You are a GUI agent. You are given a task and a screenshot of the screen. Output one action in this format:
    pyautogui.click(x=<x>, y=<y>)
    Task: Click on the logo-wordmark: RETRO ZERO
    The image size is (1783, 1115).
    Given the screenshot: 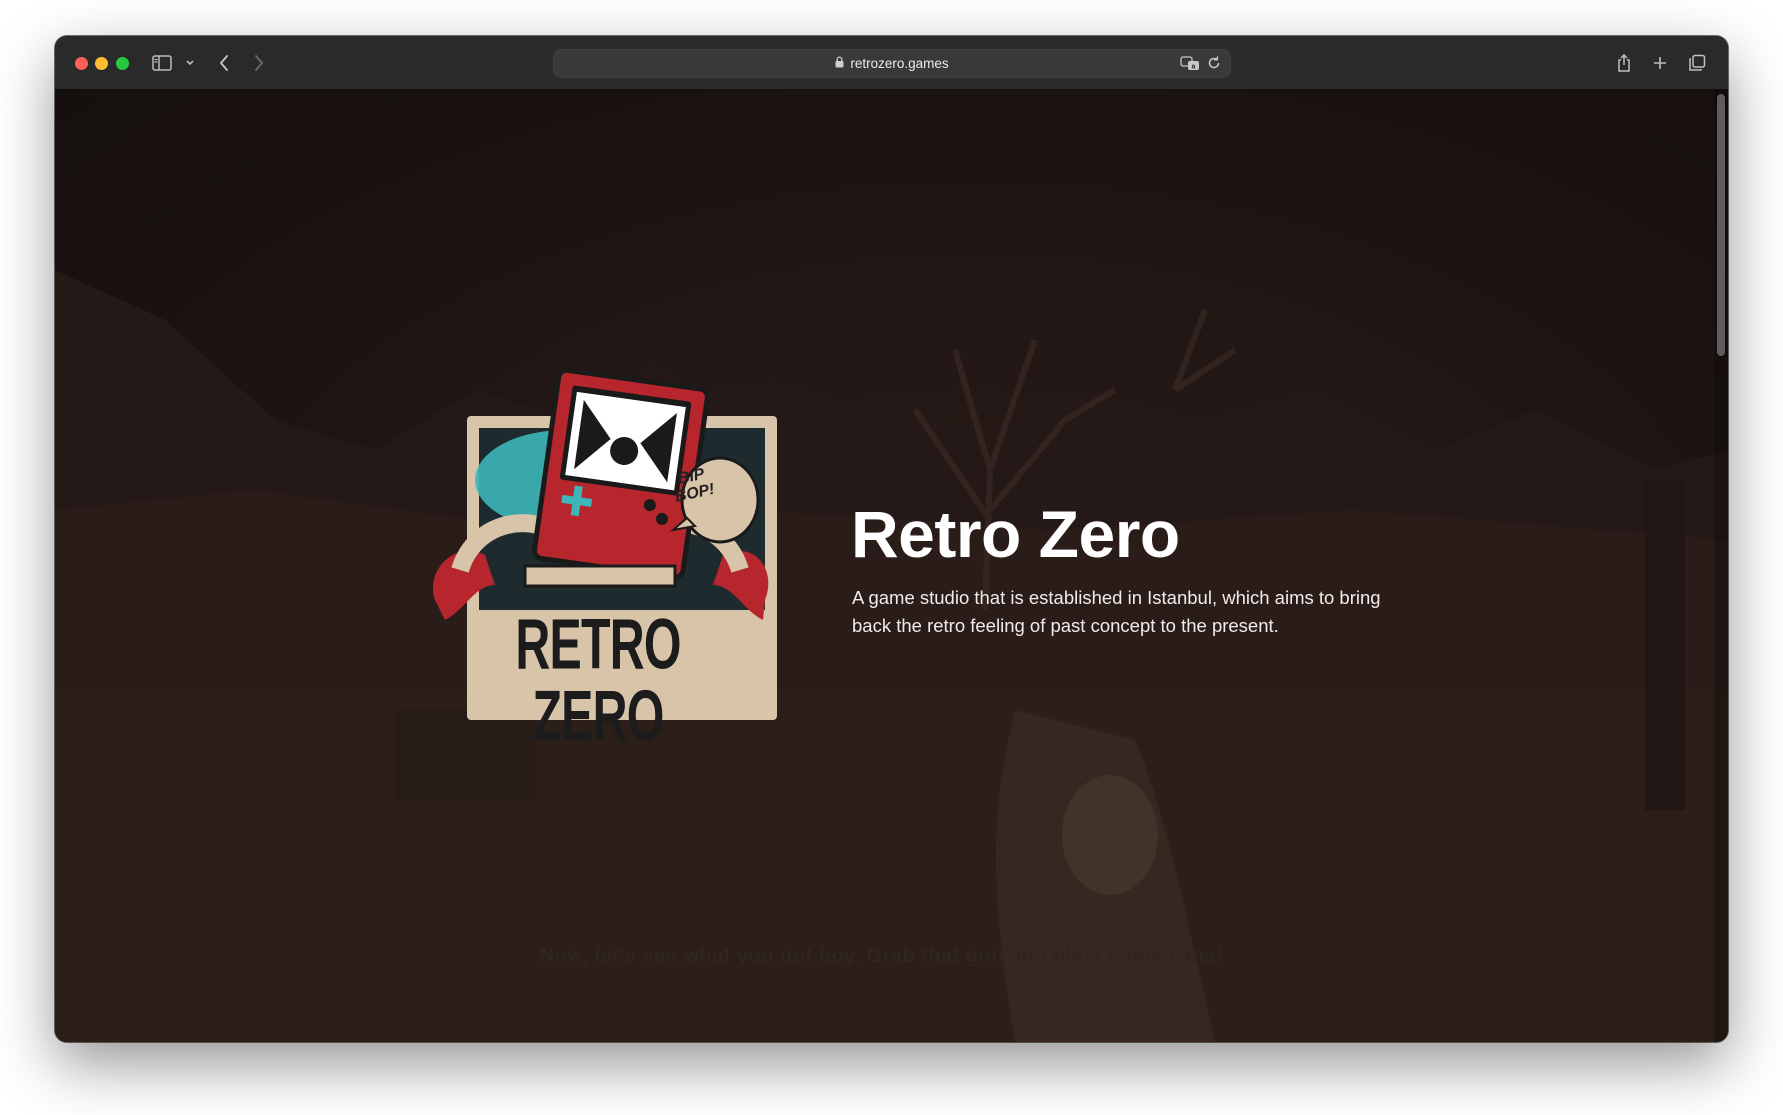 What is the action you would take?
    pyautogui.click(x=598, y=681)
    